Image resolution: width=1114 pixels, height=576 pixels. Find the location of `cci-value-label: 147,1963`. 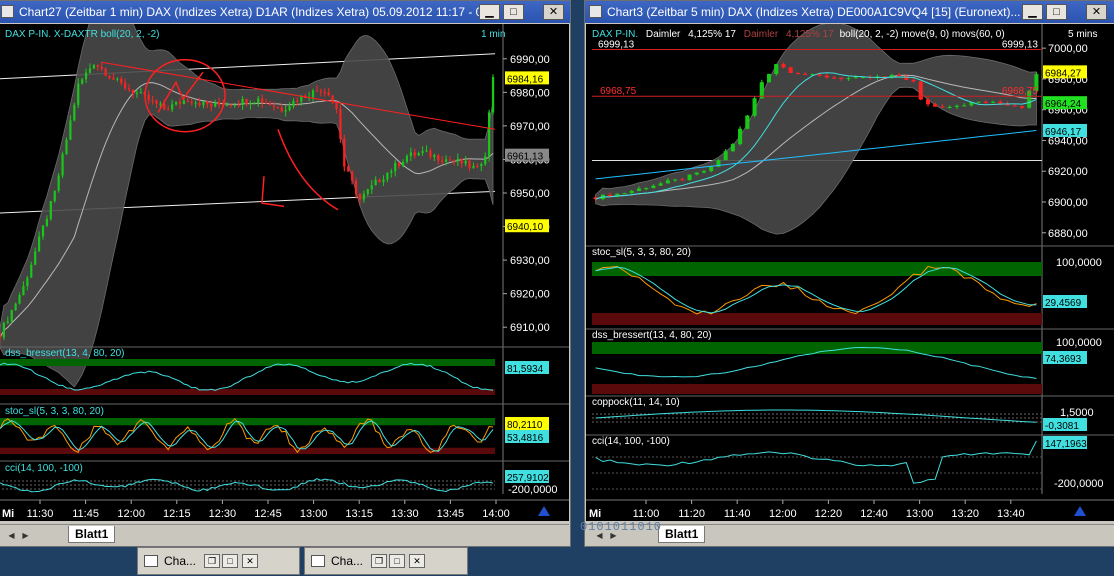

cci-value-label: 147,1963 is located at coordinates (1066, 444).